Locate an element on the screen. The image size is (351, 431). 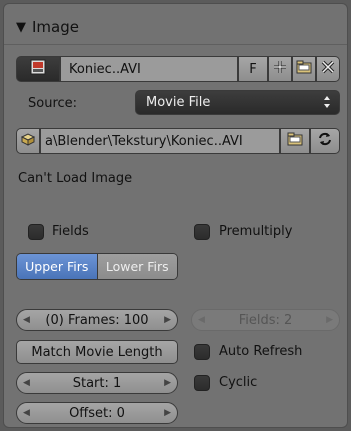
source-value: Movie File is located at coordinates (178, 102).